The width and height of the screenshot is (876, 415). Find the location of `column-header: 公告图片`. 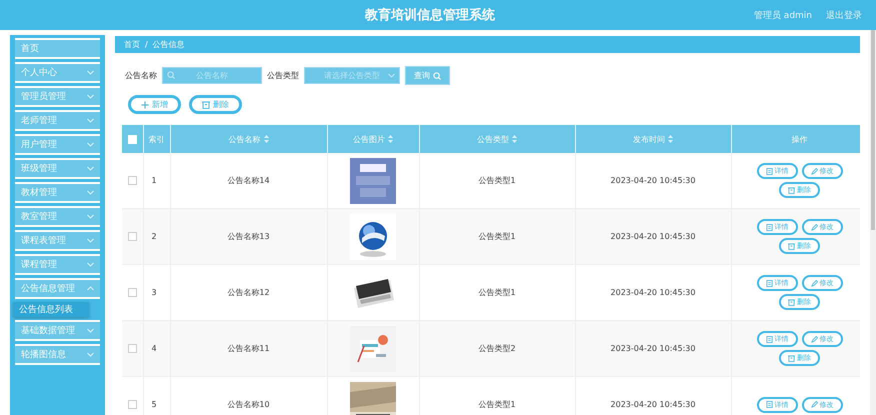

column-header: 公告图片 is located at coordinates (369, 139).